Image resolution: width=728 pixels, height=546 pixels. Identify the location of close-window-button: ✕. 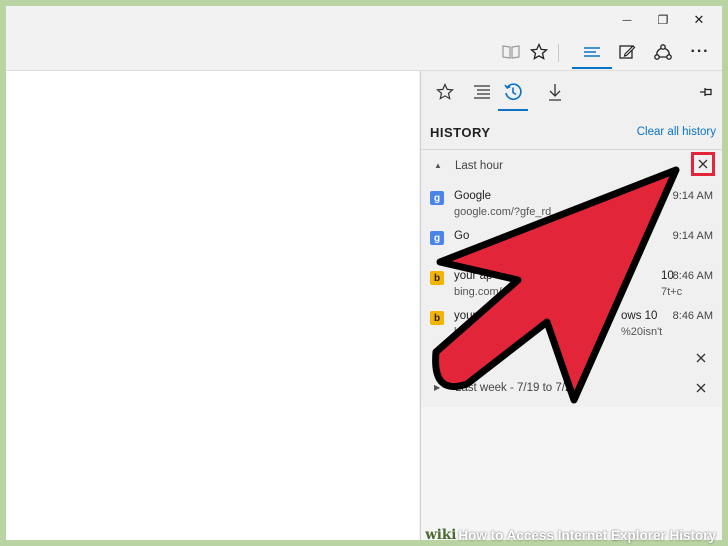
(699, 20).